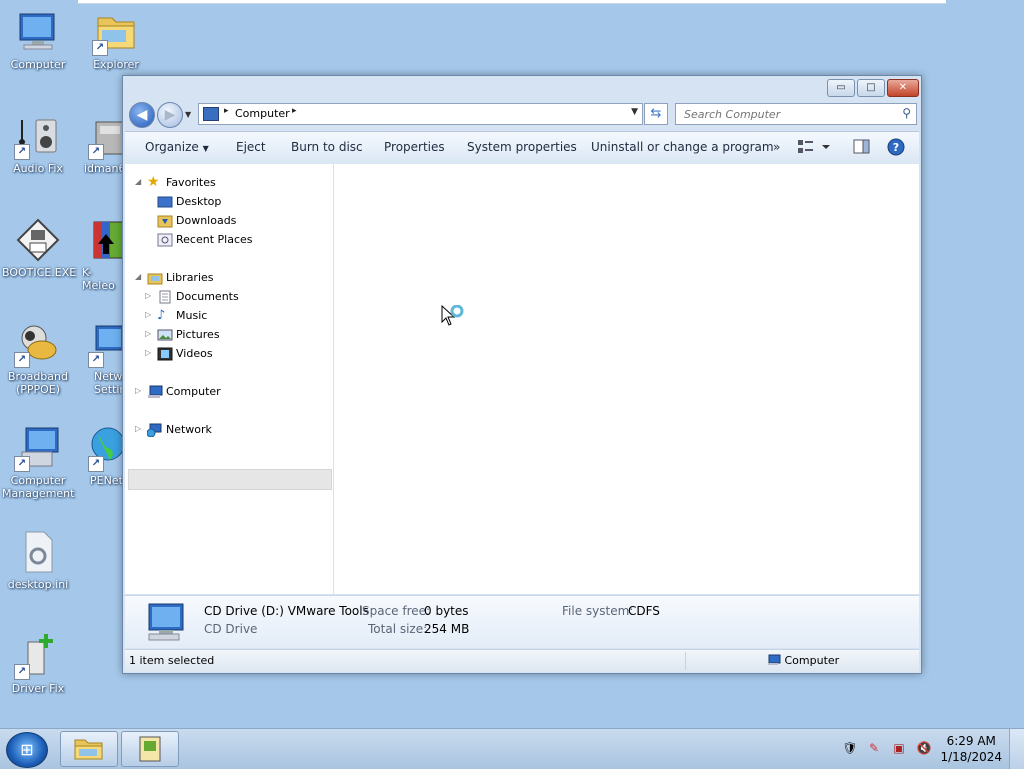 The height and width of the screenshot is (769, 1024). Describe the element at coordinates (841, 88) in the screenshot. I see `minimize-button: ▭` at that location.